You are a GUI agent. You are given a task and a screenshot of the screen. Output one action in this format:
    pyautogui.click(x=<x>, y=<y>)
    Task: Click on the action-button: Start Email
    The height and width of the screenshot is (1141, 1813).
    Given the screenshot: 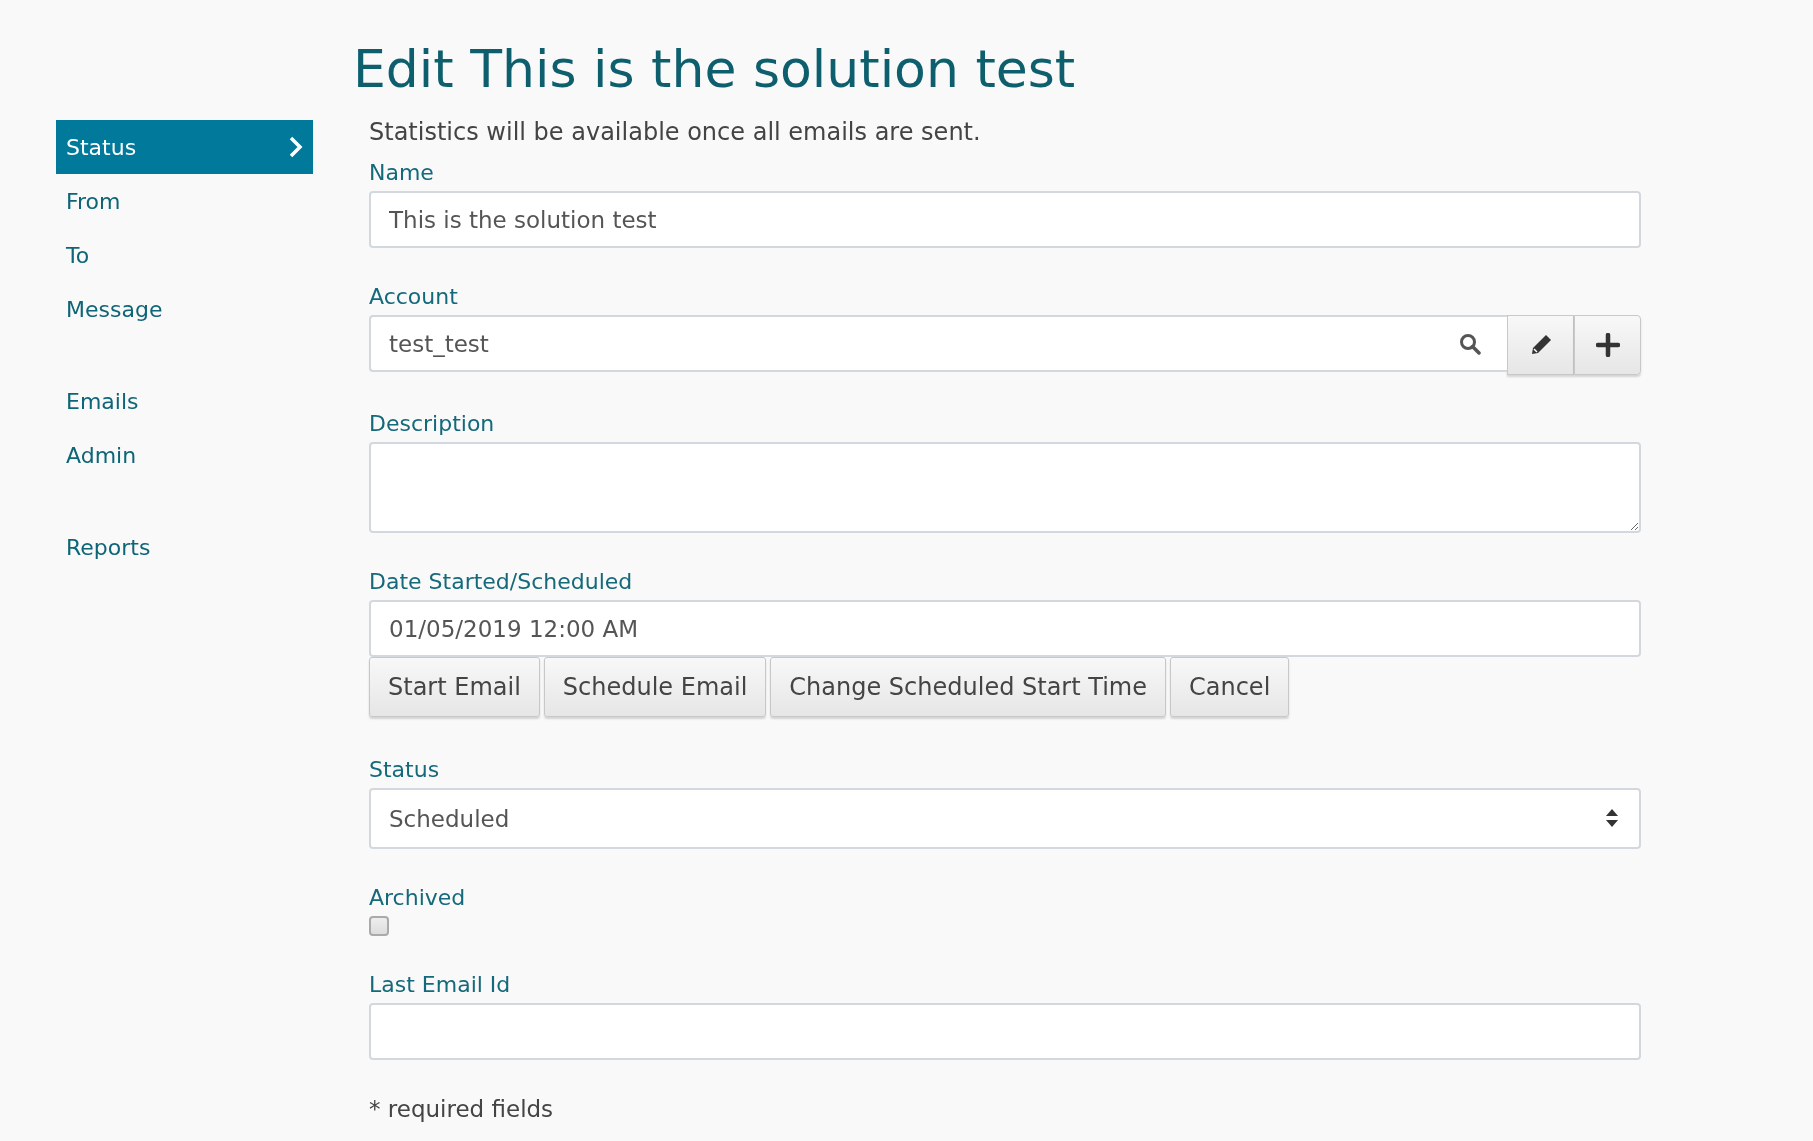 What is the action you would take?
    pyautogui.click(x=454, y=687)
    